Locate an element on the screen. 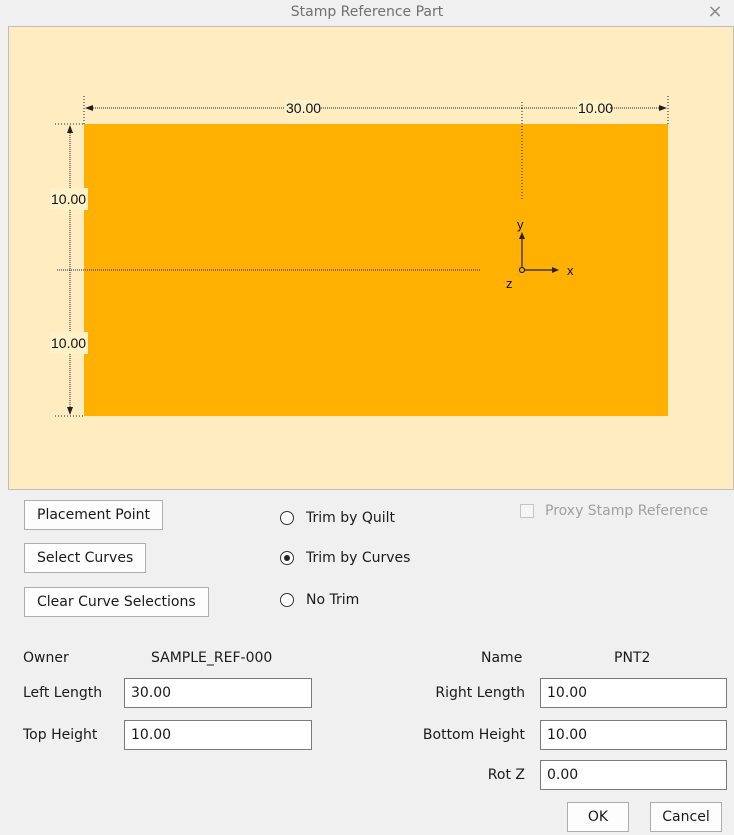 This screenshot has height=835, width=734. top-height-field: 10.00 is located at coordinates (218, 735).